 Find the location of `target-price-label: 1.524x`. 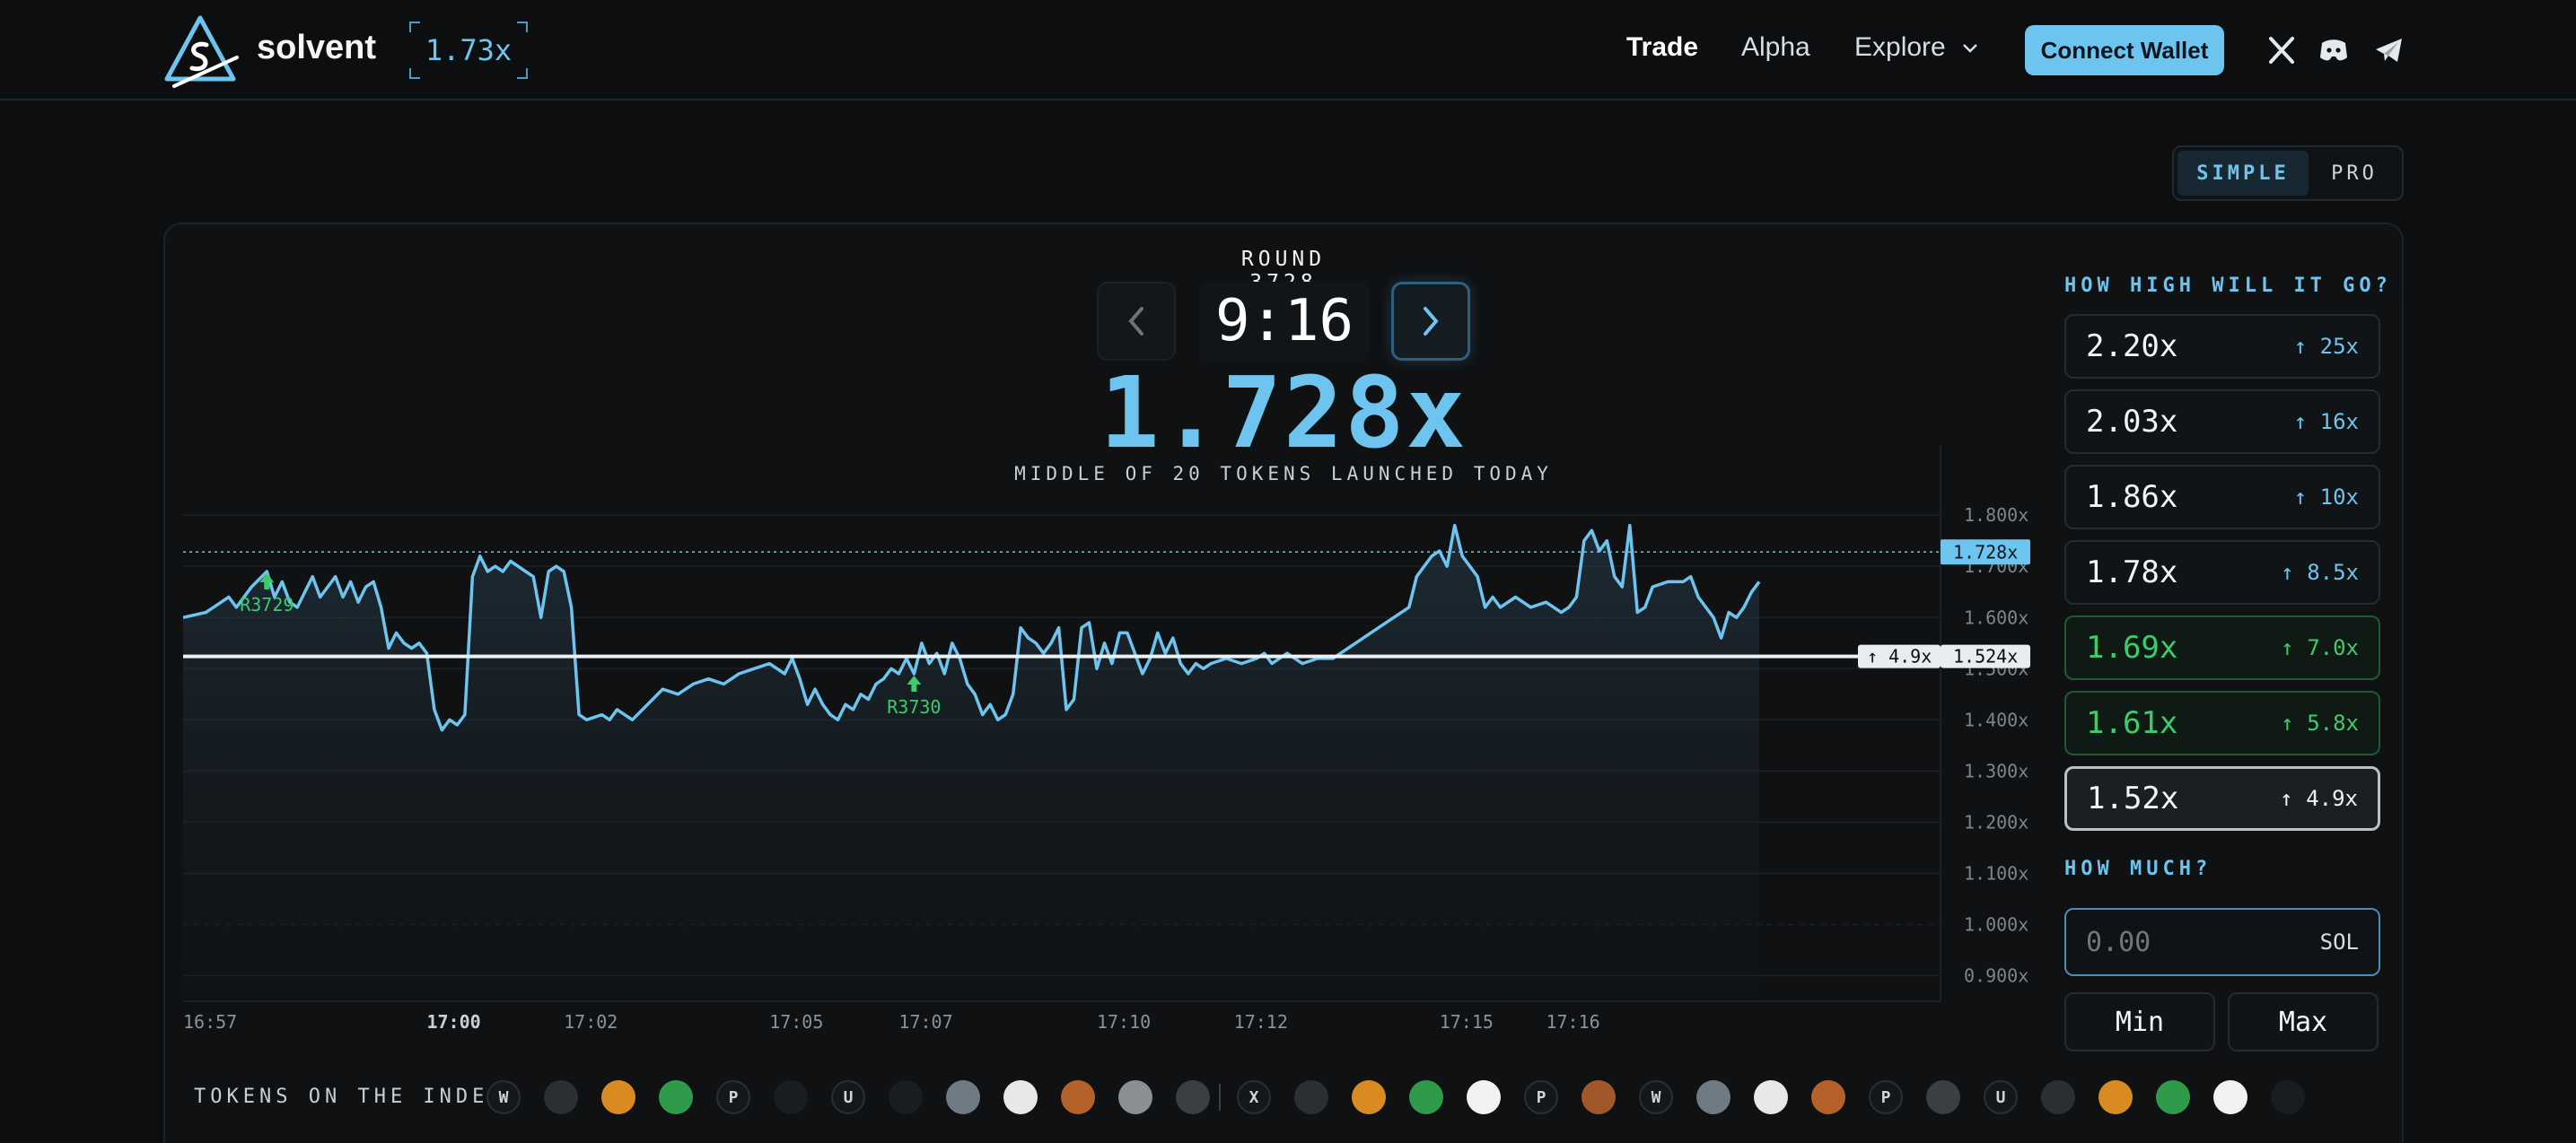

target-price-label: 1.524x is located at coordinates (1985, 656).